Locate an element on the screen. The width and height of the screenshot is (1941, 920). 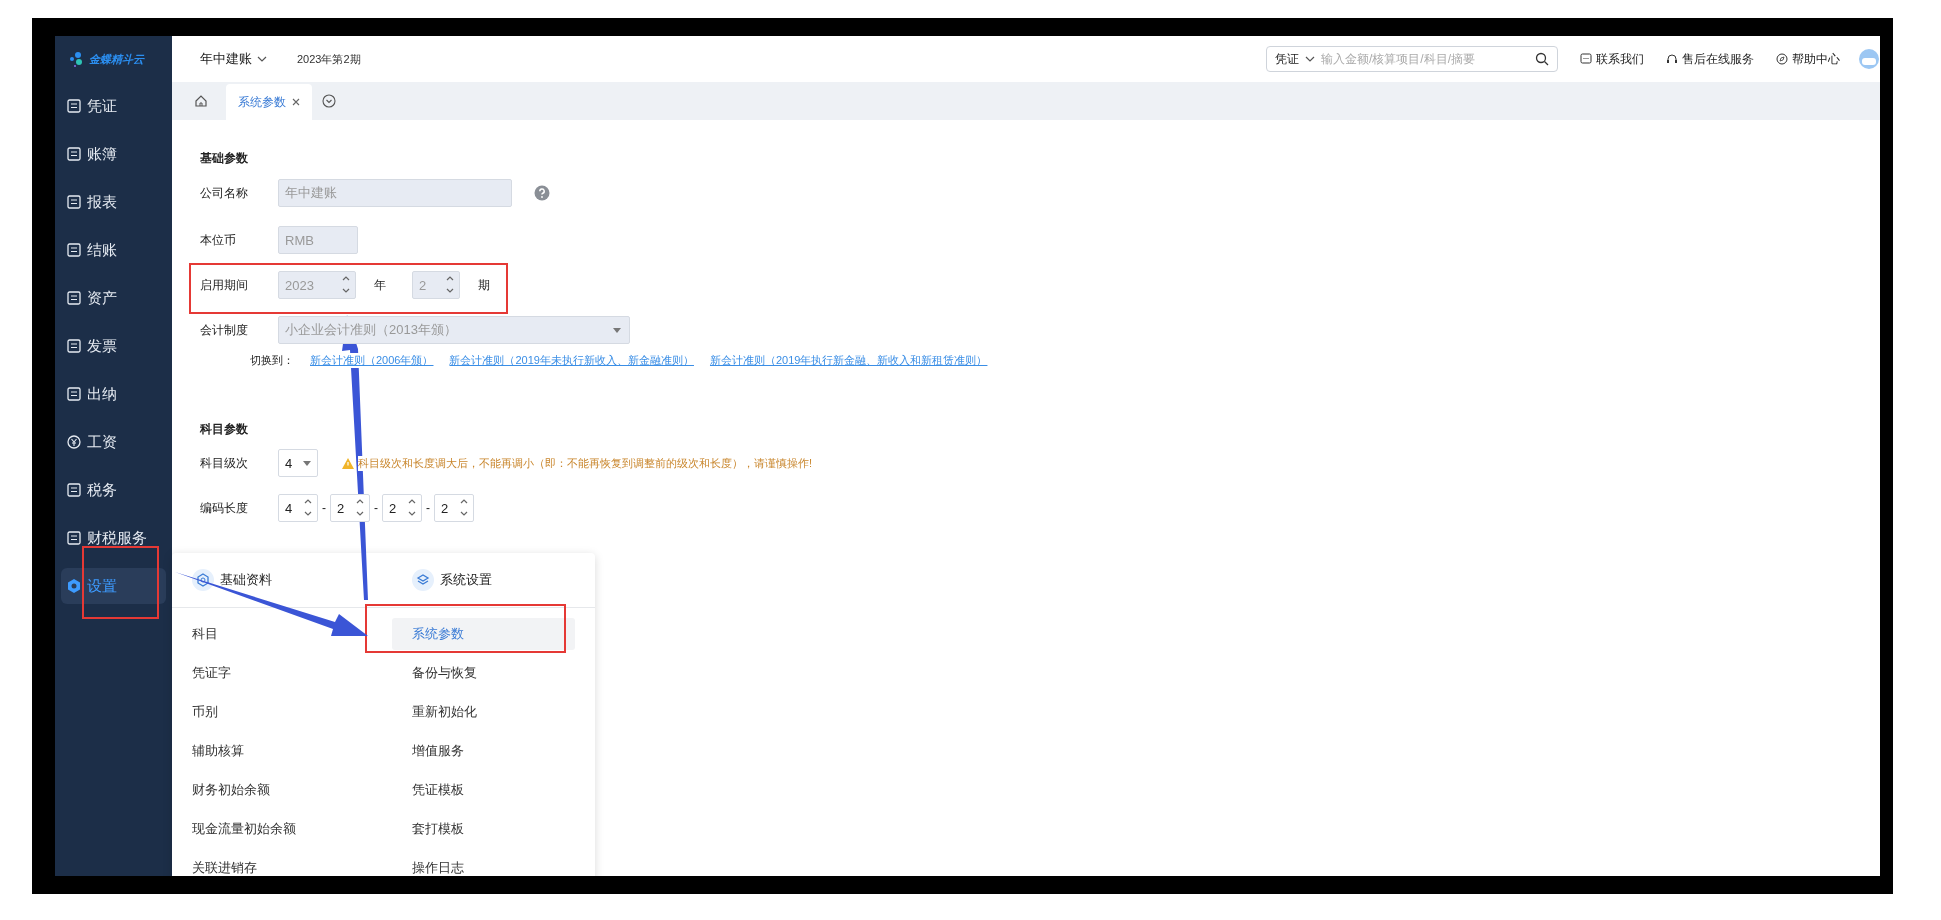
close-icon is located at coordinates (296, 102).